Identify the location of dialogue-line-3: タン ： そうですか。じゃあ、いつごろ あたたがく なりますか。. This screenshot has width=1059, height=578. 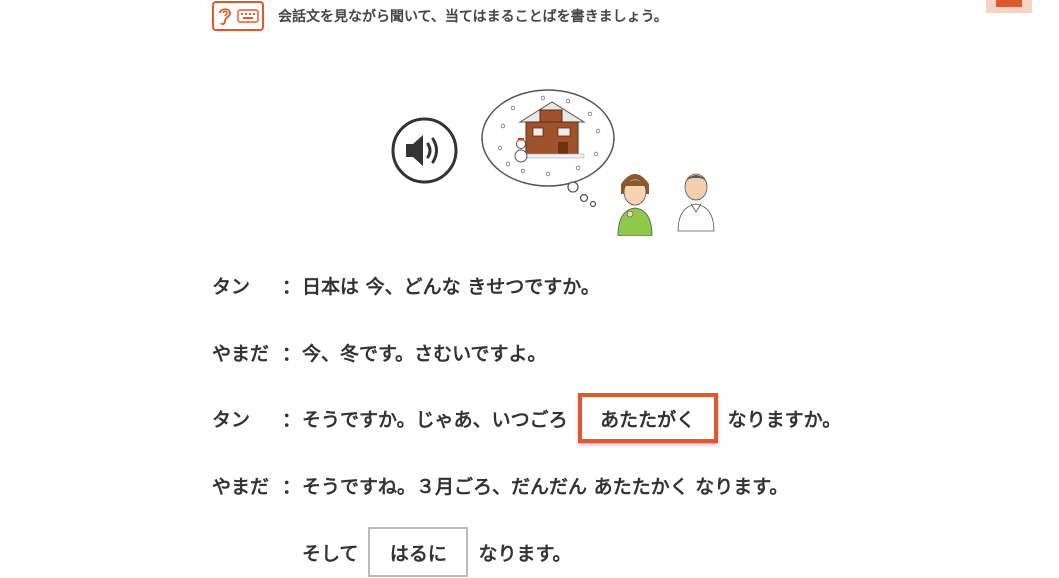
(527, 418).